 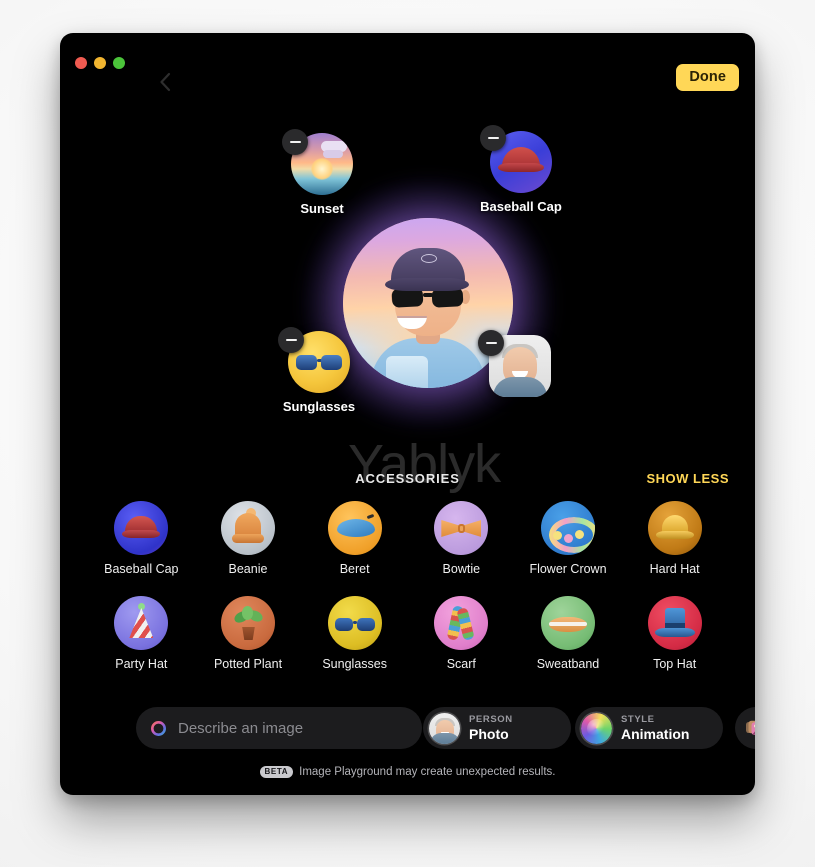 I want to click on avatar-cap-brim, so click(x=427, y=284).